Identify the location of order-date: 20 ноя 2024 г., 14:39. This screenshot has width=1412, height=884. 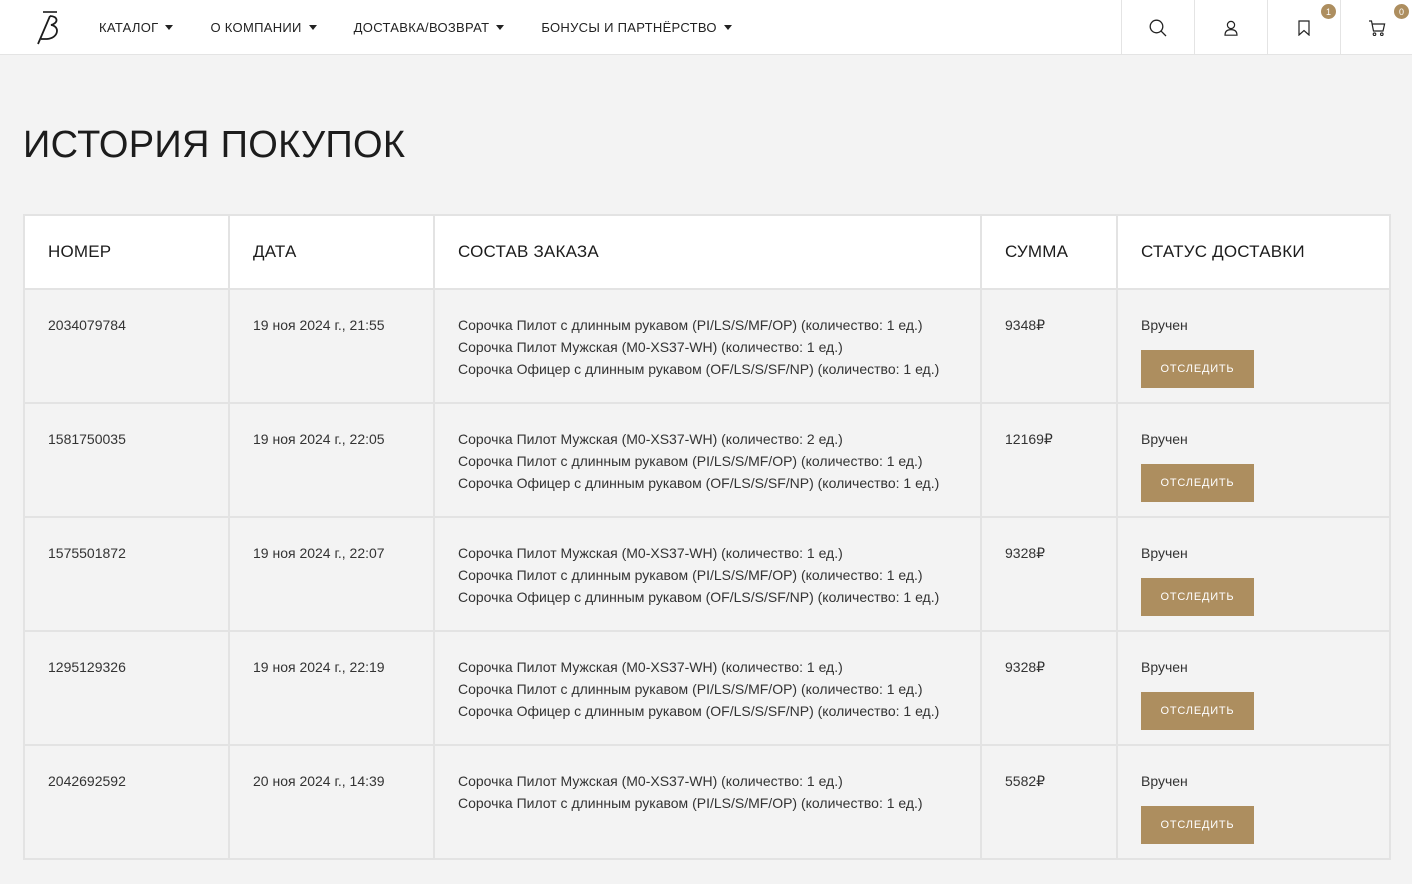
(331, 802).